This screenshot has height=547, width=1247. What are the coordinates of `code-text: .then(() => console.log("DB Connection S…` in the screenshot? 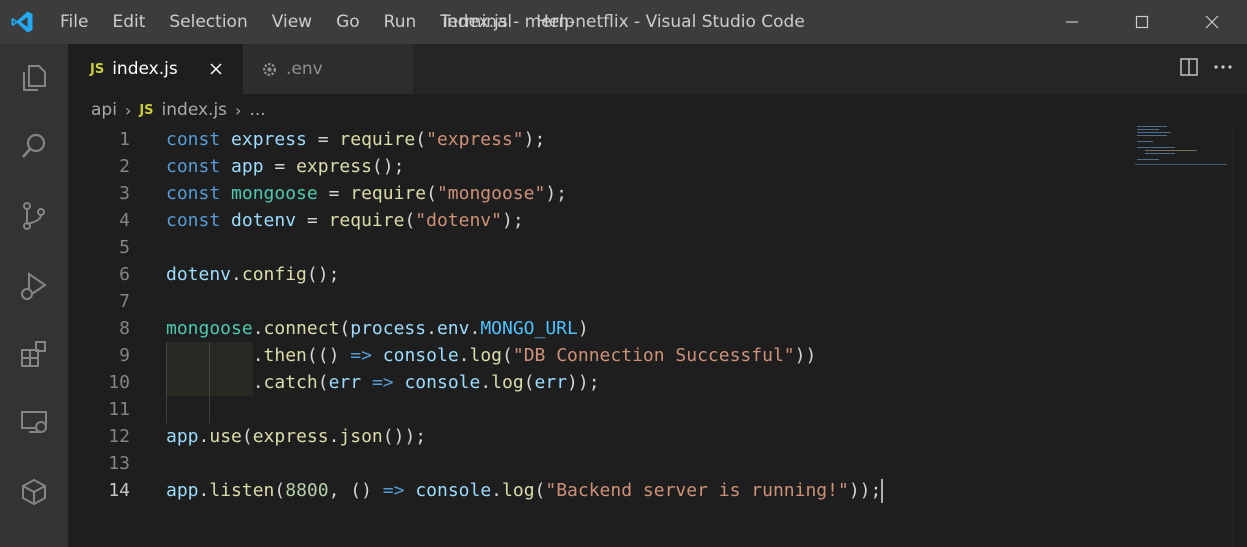 It's located at (491, 355).